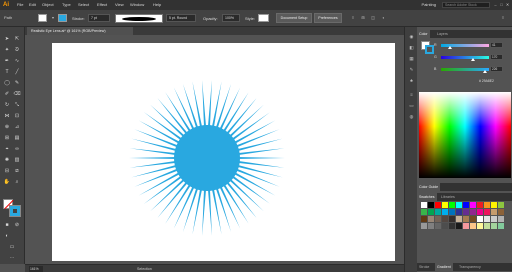 The image size is (512, 272). What do you see at coordinates (181, 18) in the screenshot?
I see `brush-definition-field: 5 pt. Round` at bounding box center [181, 18].